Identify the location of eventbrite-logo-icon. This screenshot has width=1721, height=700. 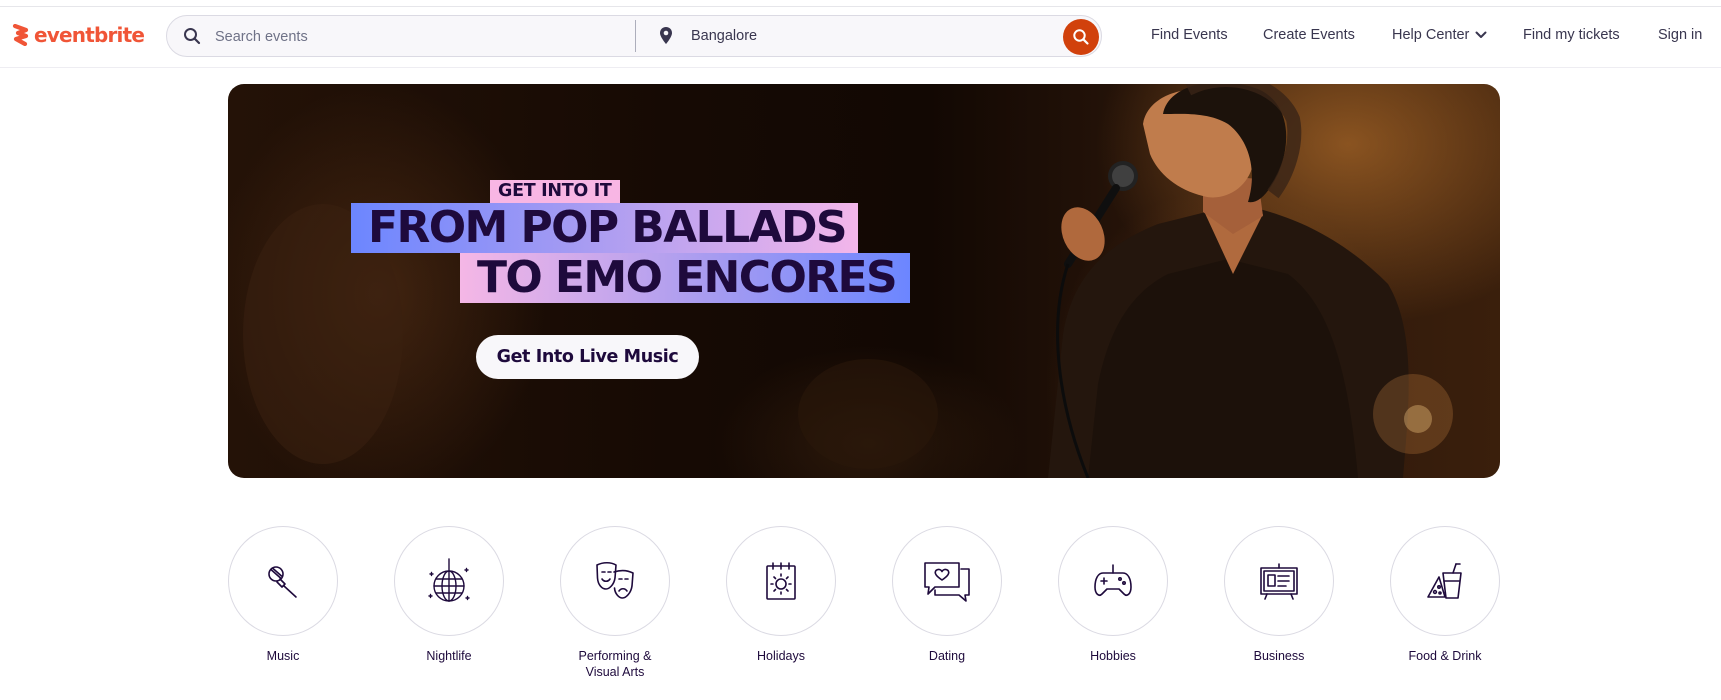
(20, 35).